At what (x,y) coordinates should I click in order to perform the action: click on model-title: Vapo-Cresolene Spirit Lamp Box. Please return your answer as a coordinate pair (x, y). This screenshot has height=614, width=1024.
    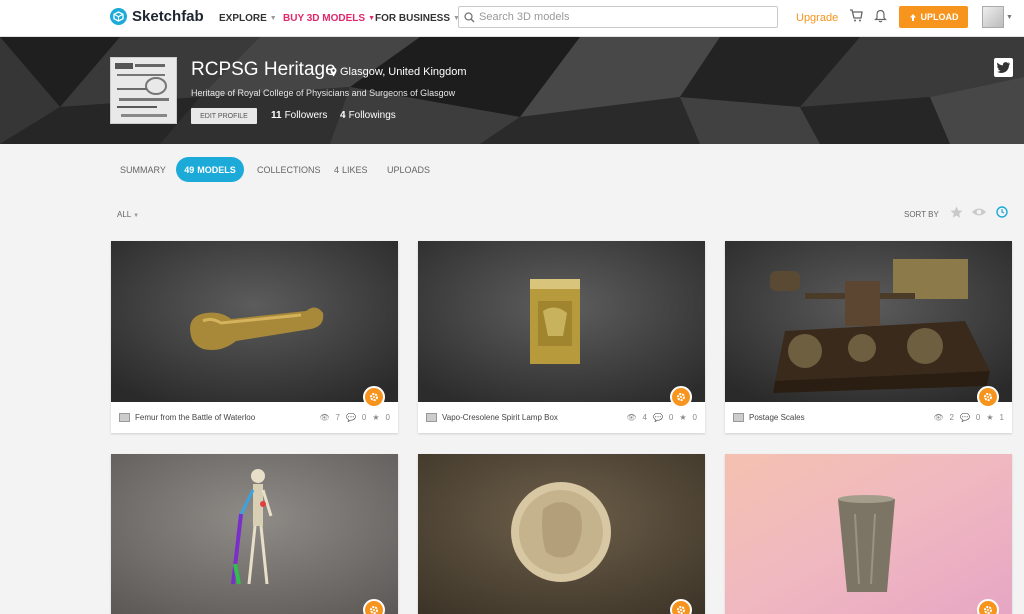
    Looking at the image, I should click on (534, 417).